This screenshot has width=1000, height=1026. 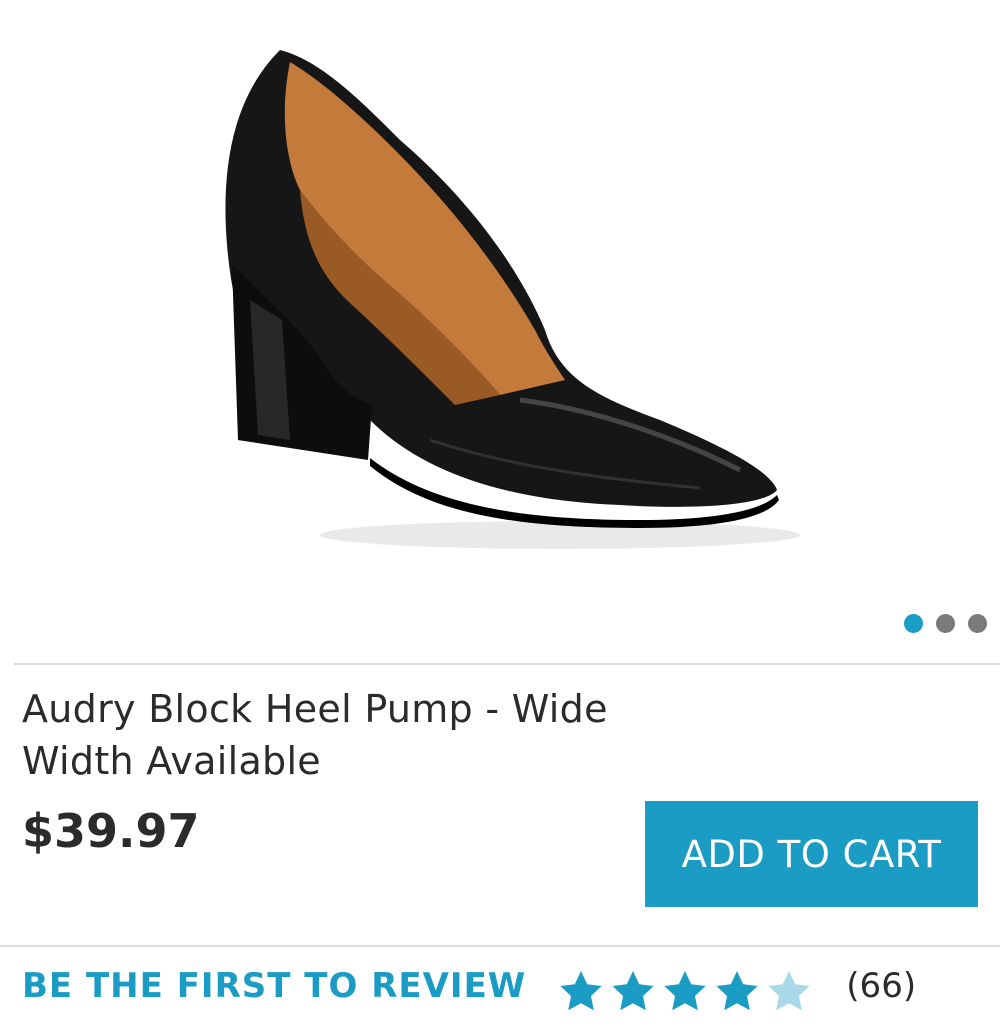 I want to click on review-summary: BE THE FIRST TO REVIEW (66), so click(x=469, y=996).